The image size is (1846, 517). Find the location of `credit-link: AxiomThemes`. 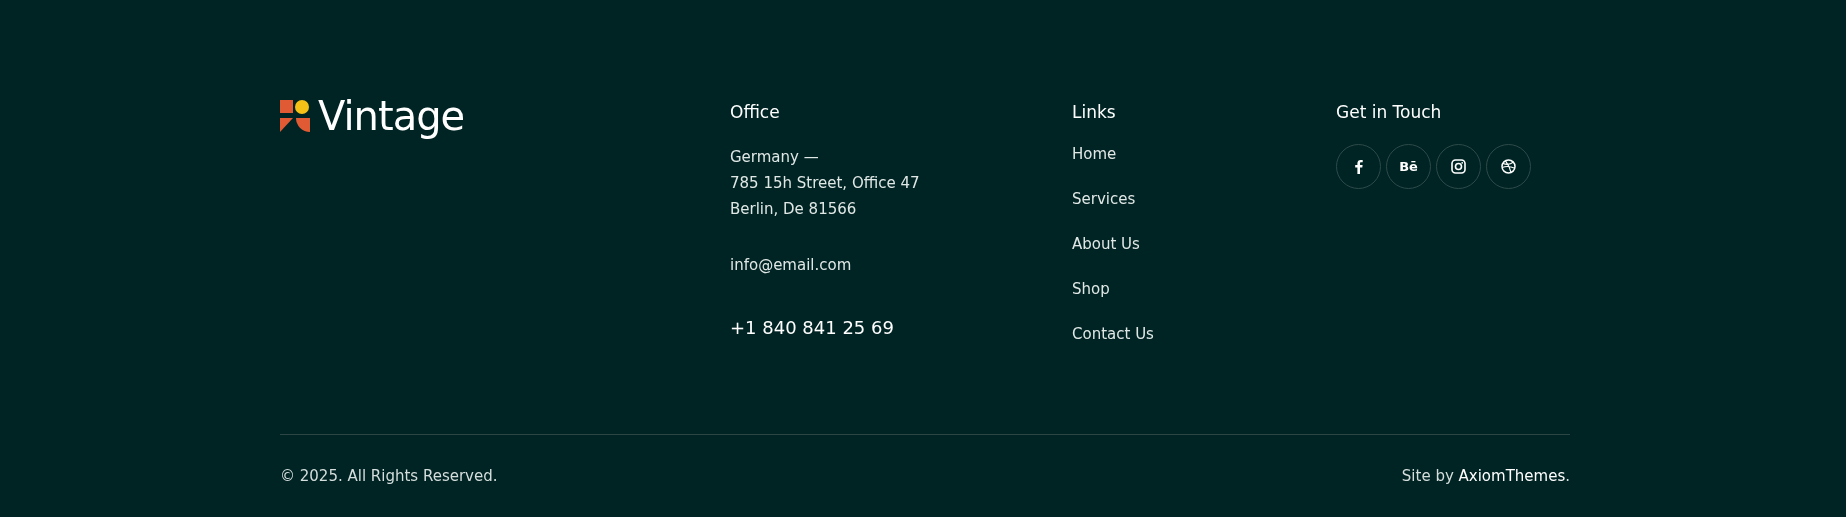

credit-link: AxiomThemes is located at coordinates (1512, 476).